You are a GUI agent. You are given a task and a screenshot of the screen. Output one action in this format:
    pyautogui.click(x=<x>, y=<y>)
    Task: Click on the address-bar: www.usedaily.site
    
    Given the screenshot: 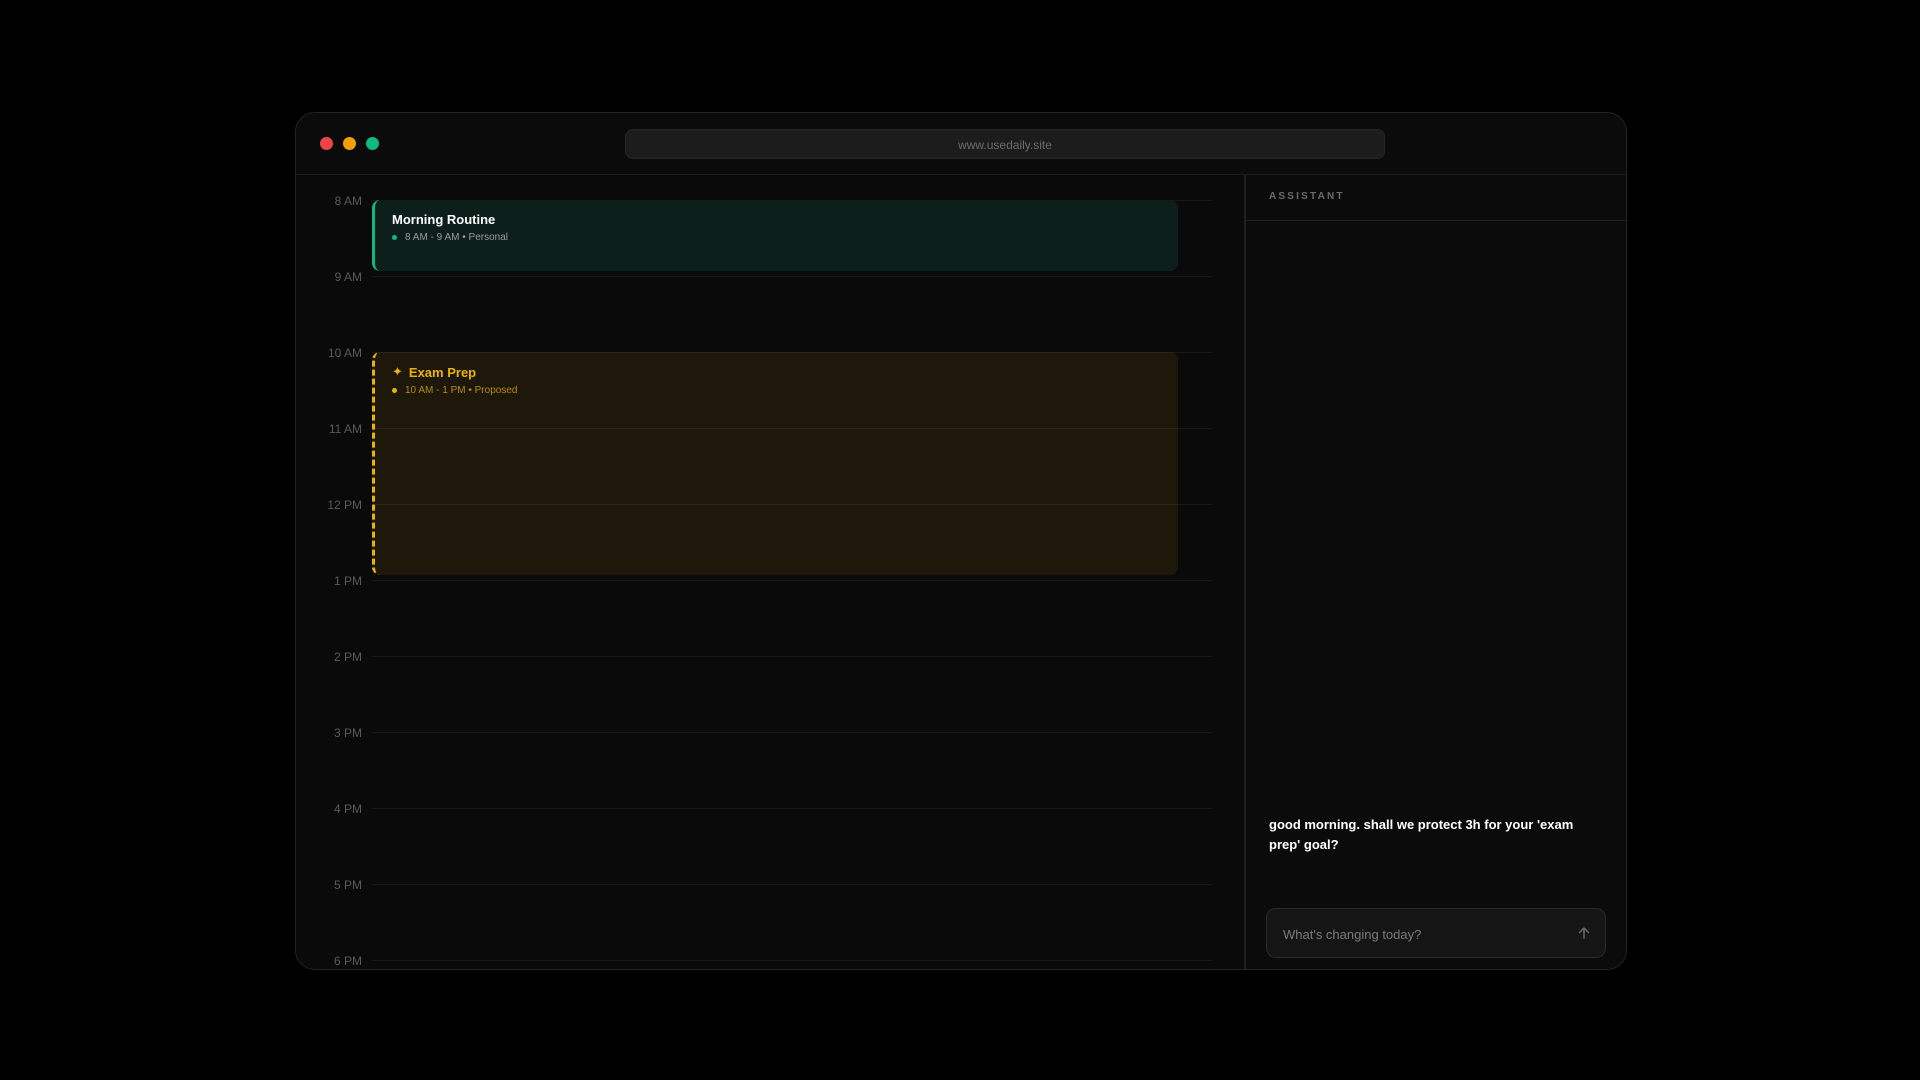 What is the action you would take?
    pyautogui.click(x=1005, y=144)
    